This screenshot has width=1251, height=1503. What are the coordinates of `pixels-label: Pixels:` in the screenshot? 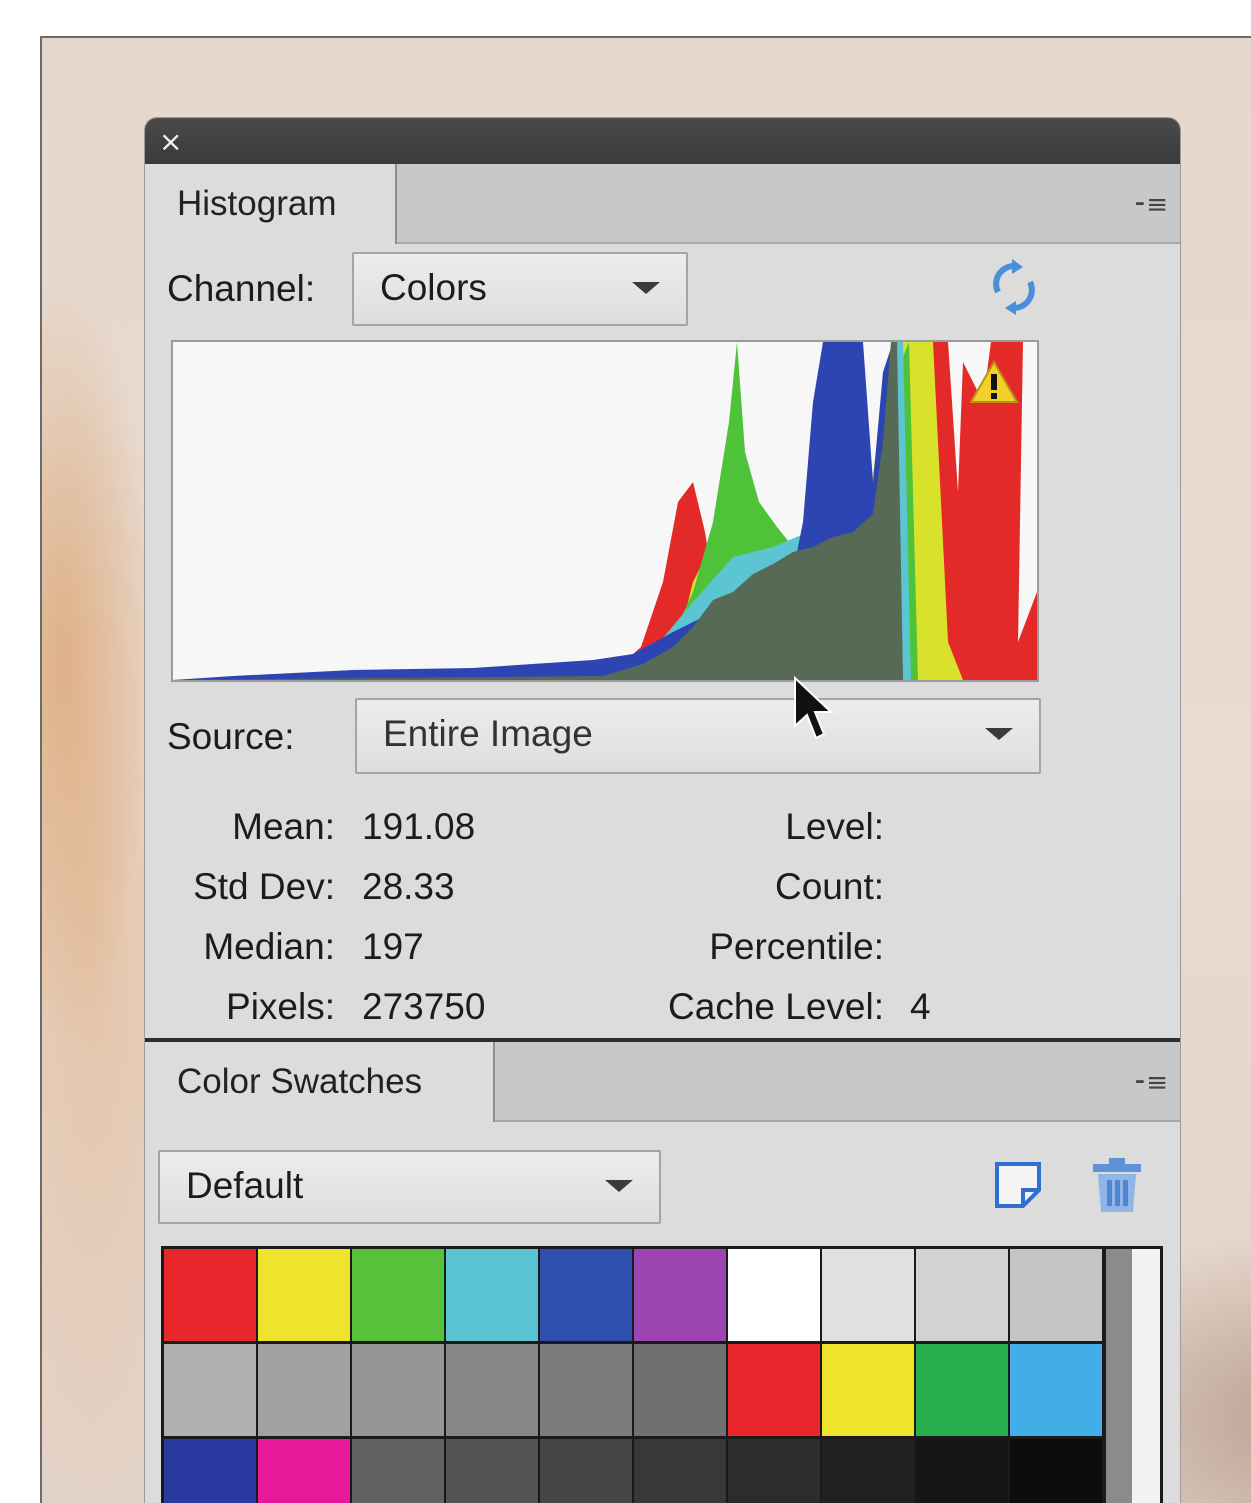 It's located at (280, 1006).